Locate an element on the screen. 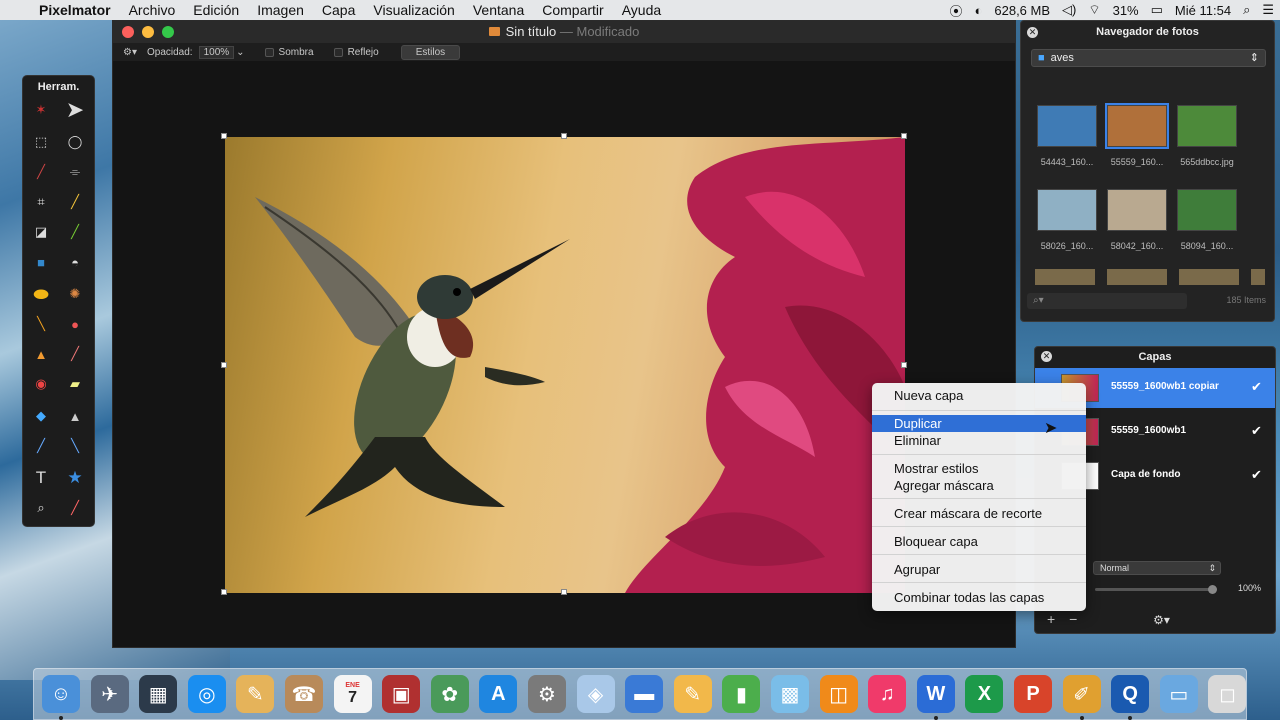  ellipse-select-icon: ◯ is located at coordinates (75, 142).